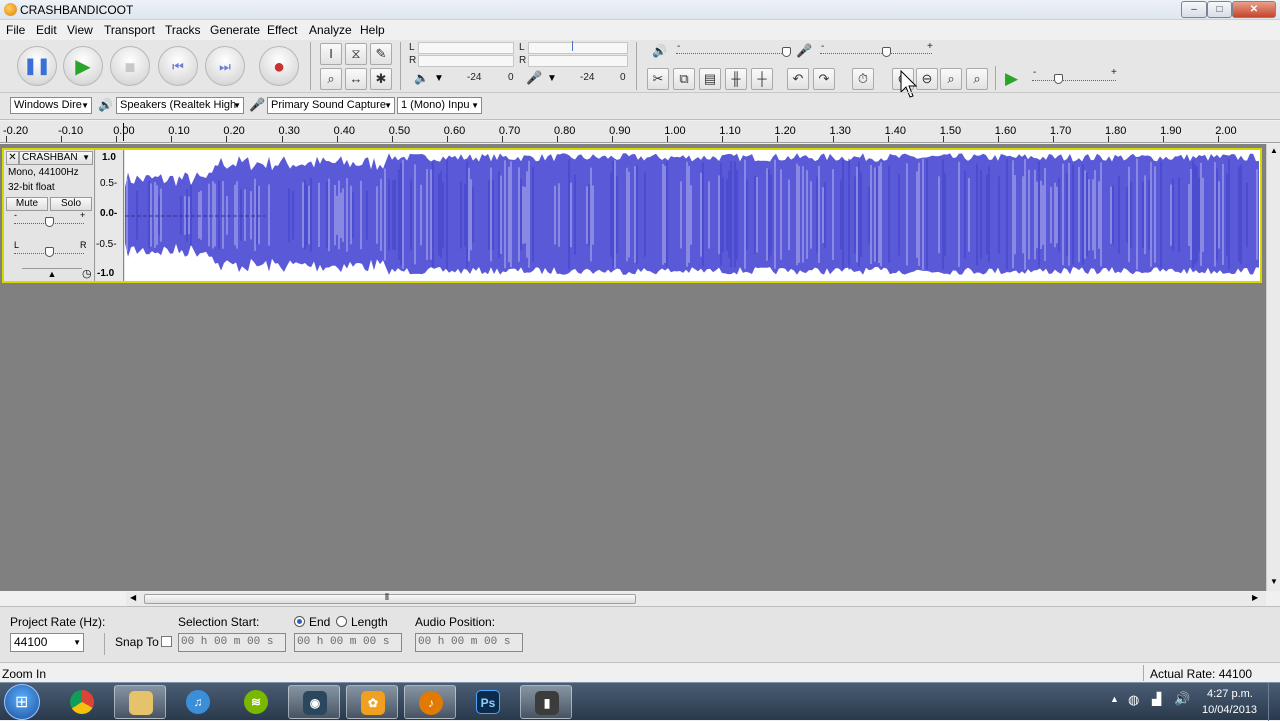 Image resolution: width=1280 pixels, height=721 pixels. Describe the element at coordinates (381, 79) in the screenshot. I see `multi-tool: ✱` at that location.